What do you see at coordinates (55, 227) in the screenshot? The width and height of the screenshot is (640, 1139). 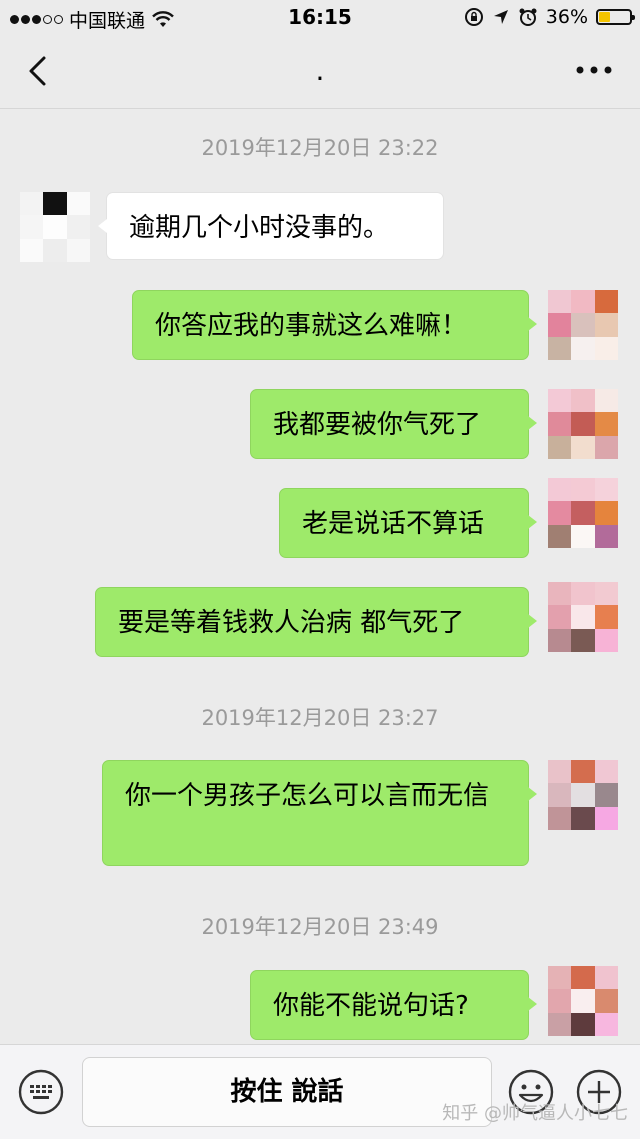 I see `contact-avatar` at bounding box center [55, 227].